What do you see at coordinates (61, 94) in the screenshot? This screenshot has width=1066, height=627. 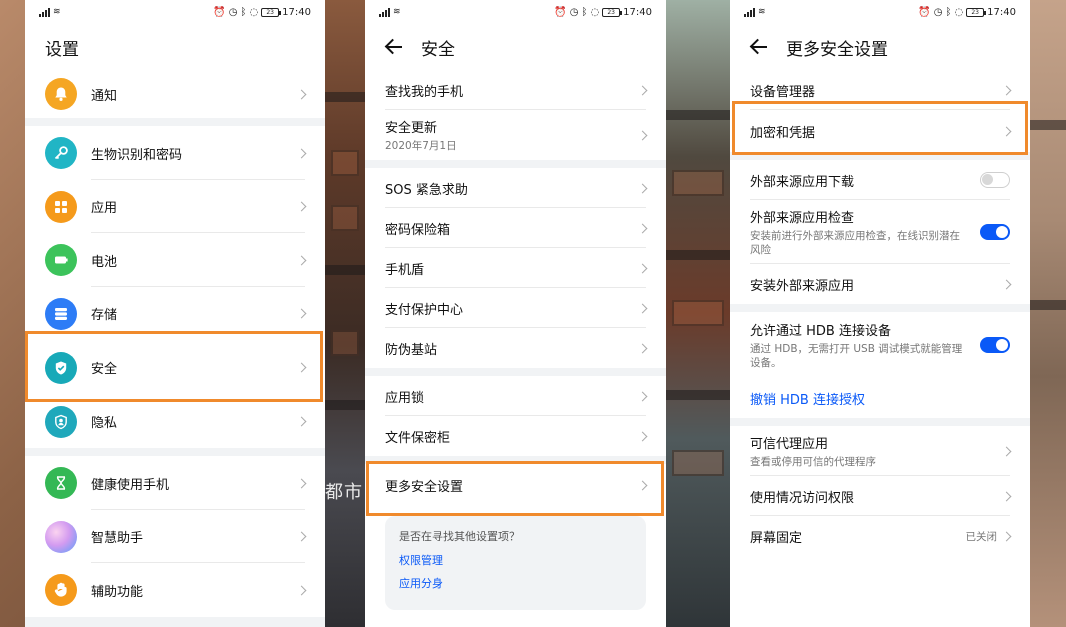 I see `bell-icon` at bounding box center [61, 94].